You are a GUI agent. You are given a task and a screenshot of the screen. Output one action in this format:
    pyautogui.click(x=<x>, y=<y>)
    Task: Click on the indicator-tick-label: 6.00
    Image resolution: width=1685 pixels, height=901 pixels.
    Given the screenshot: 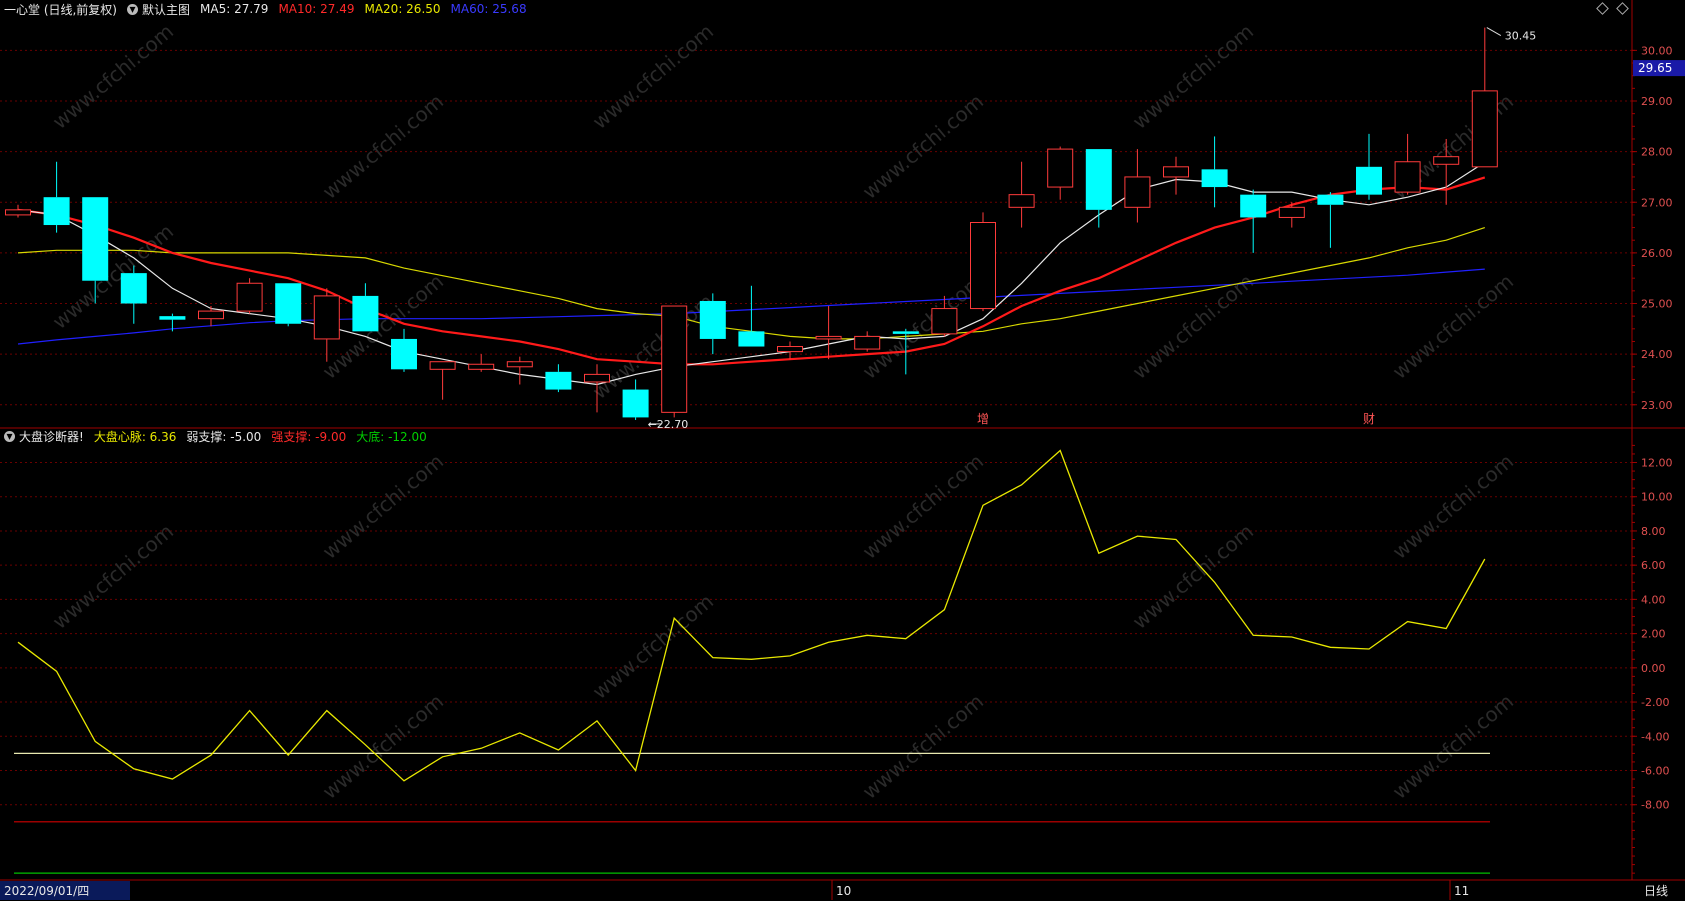 What is the action you would take?
    pyautogui.click(x=1653, y=565)
    